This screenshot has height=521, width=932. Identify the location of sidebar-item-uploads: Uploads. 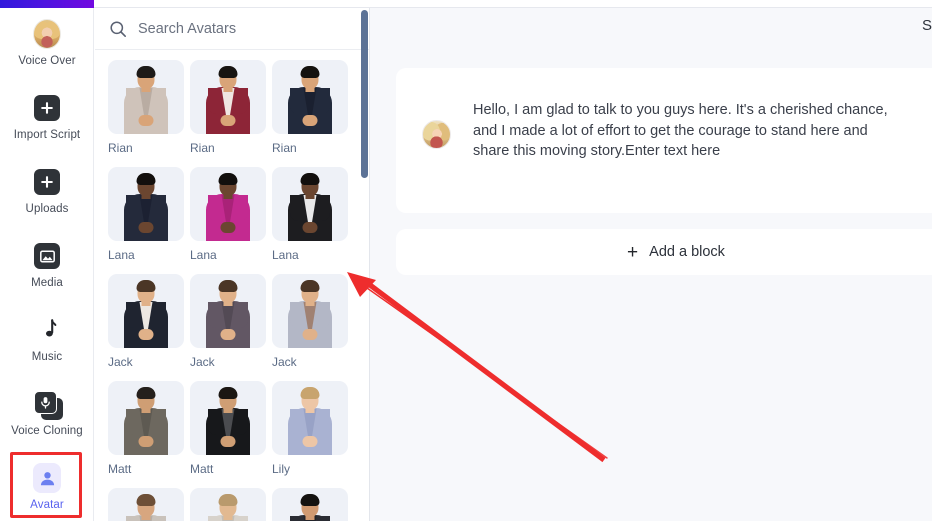
(47, 205).